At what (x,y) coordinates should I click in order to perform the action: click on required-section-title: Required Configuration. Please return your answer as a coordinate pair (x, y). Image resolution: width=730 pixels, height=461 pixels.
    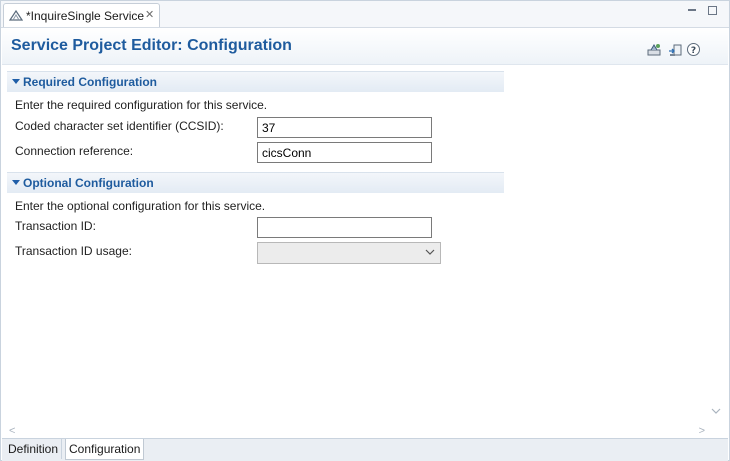
    Looking at the image, I should click on (90, 82).